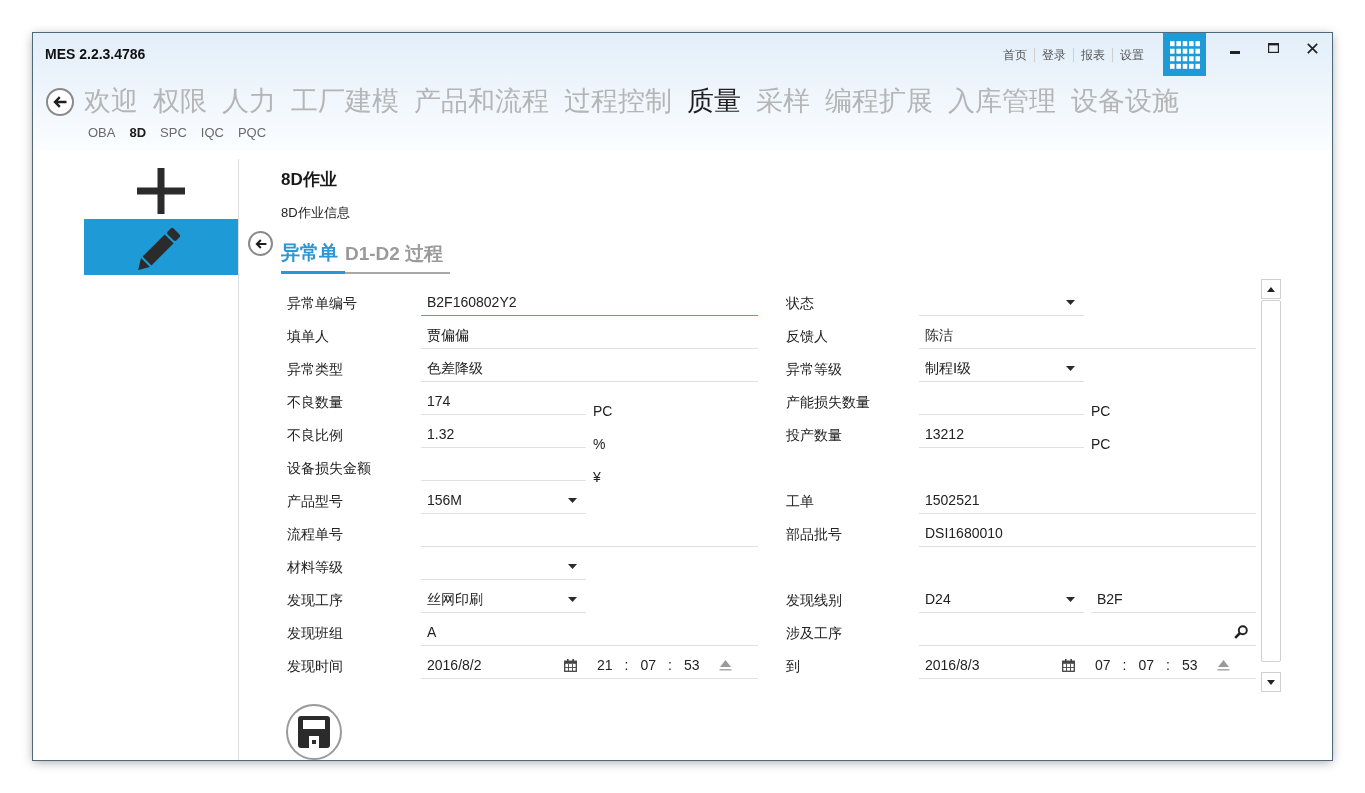 This screenshot has height=793, width=1365. Describe the element at coordinates (589, 368) in the screenshot. I see `text-field: 色差降级` at that location.